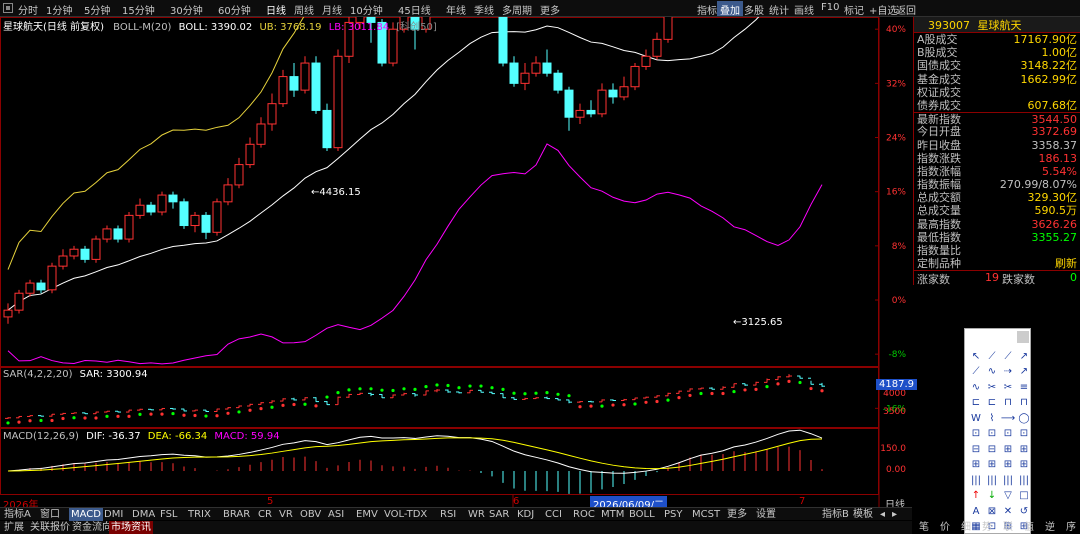 The height and width of the screenshot is (534, 1080). What do you see at coordinates (1050, 527) in the screenshot?
I see `right-tab-6: 逆` at bounding box center [1050, 527].